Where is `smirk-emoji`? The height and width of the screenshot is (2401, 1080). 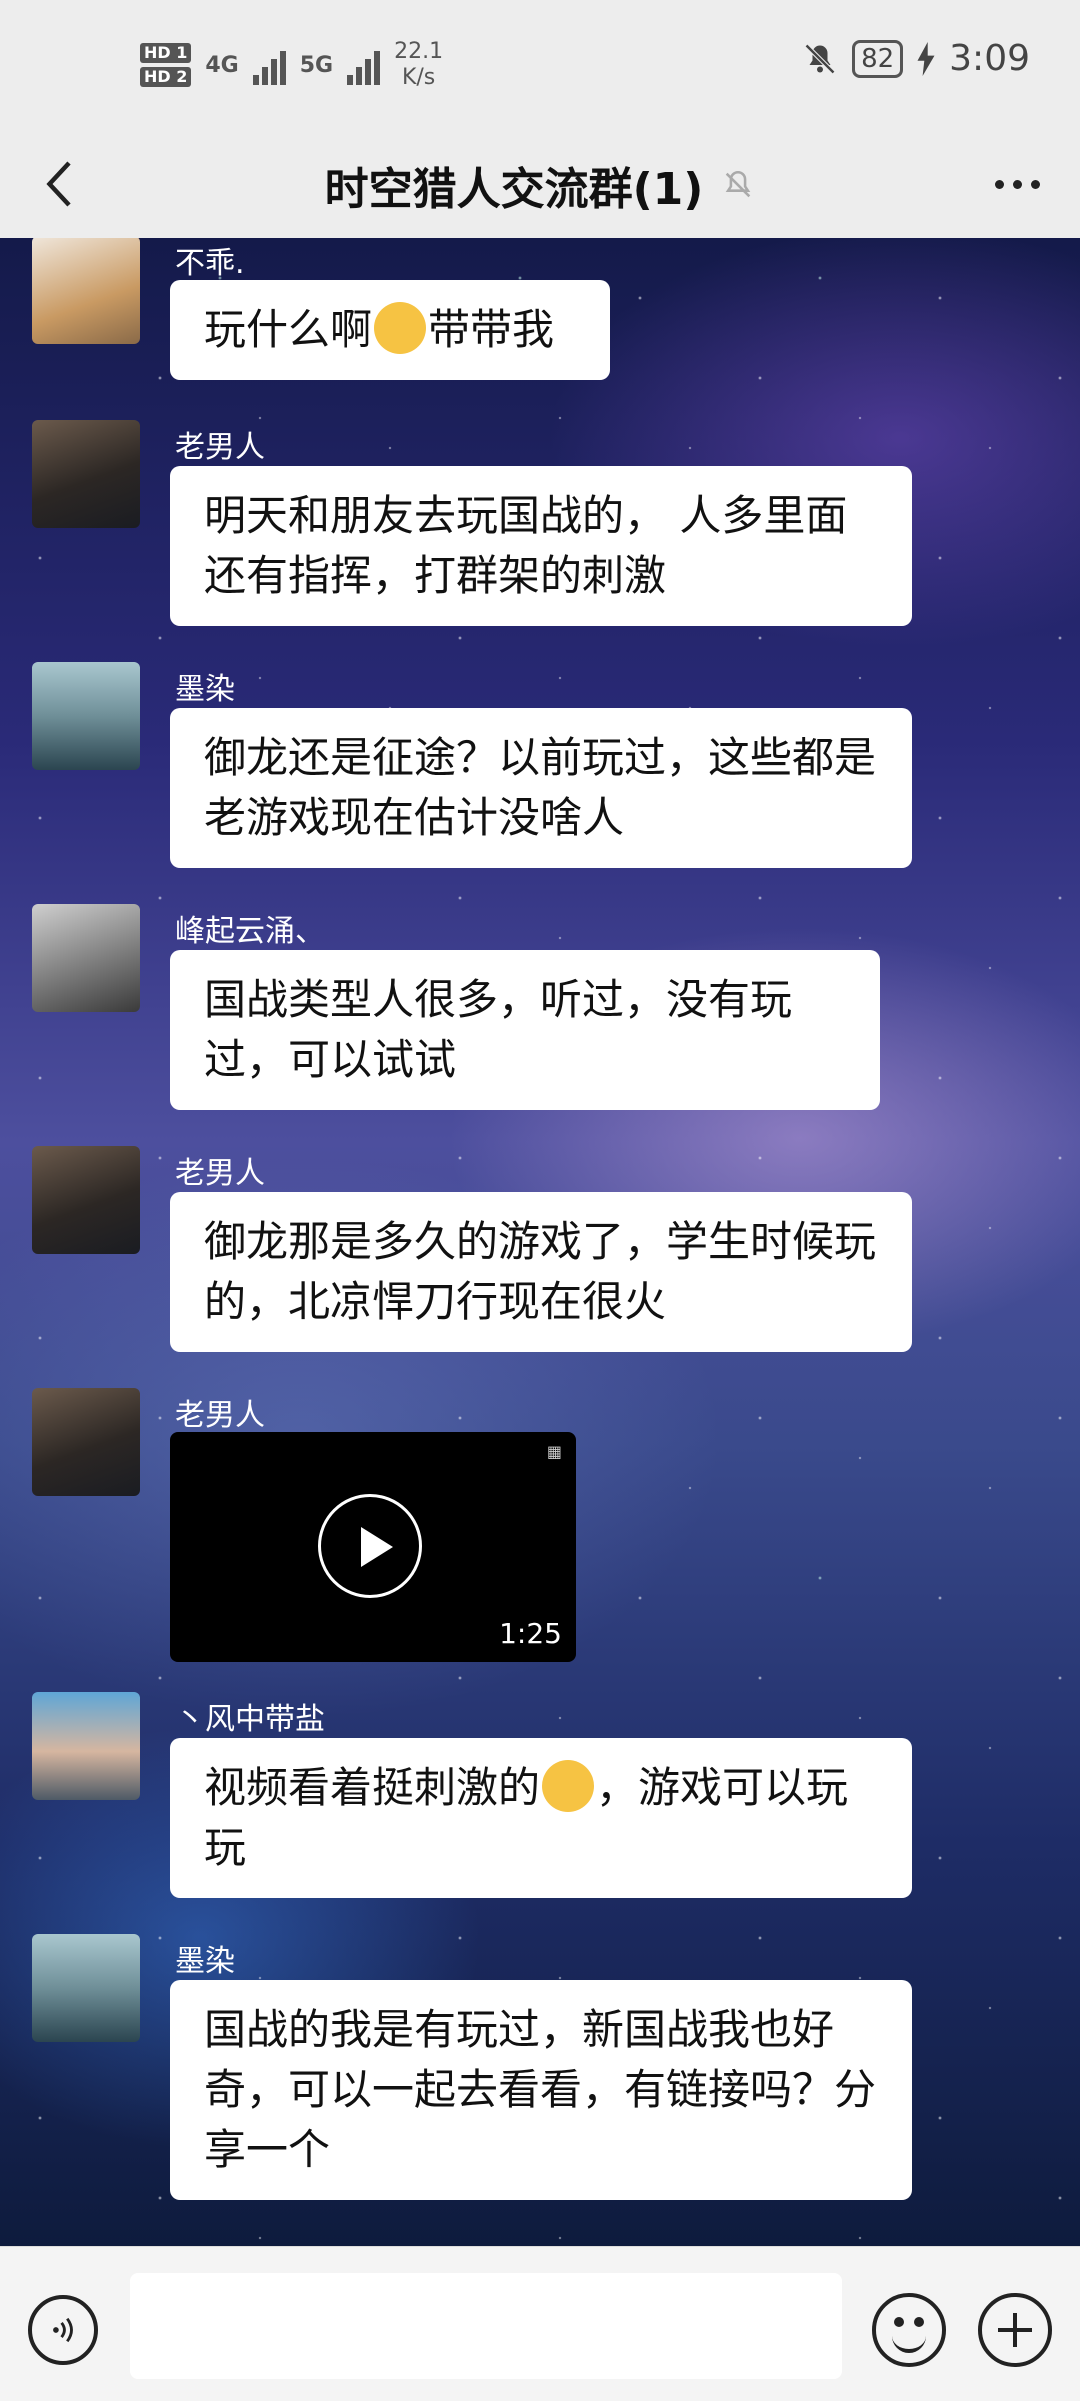
smirk-emoji is located at coordinates (400, 328).